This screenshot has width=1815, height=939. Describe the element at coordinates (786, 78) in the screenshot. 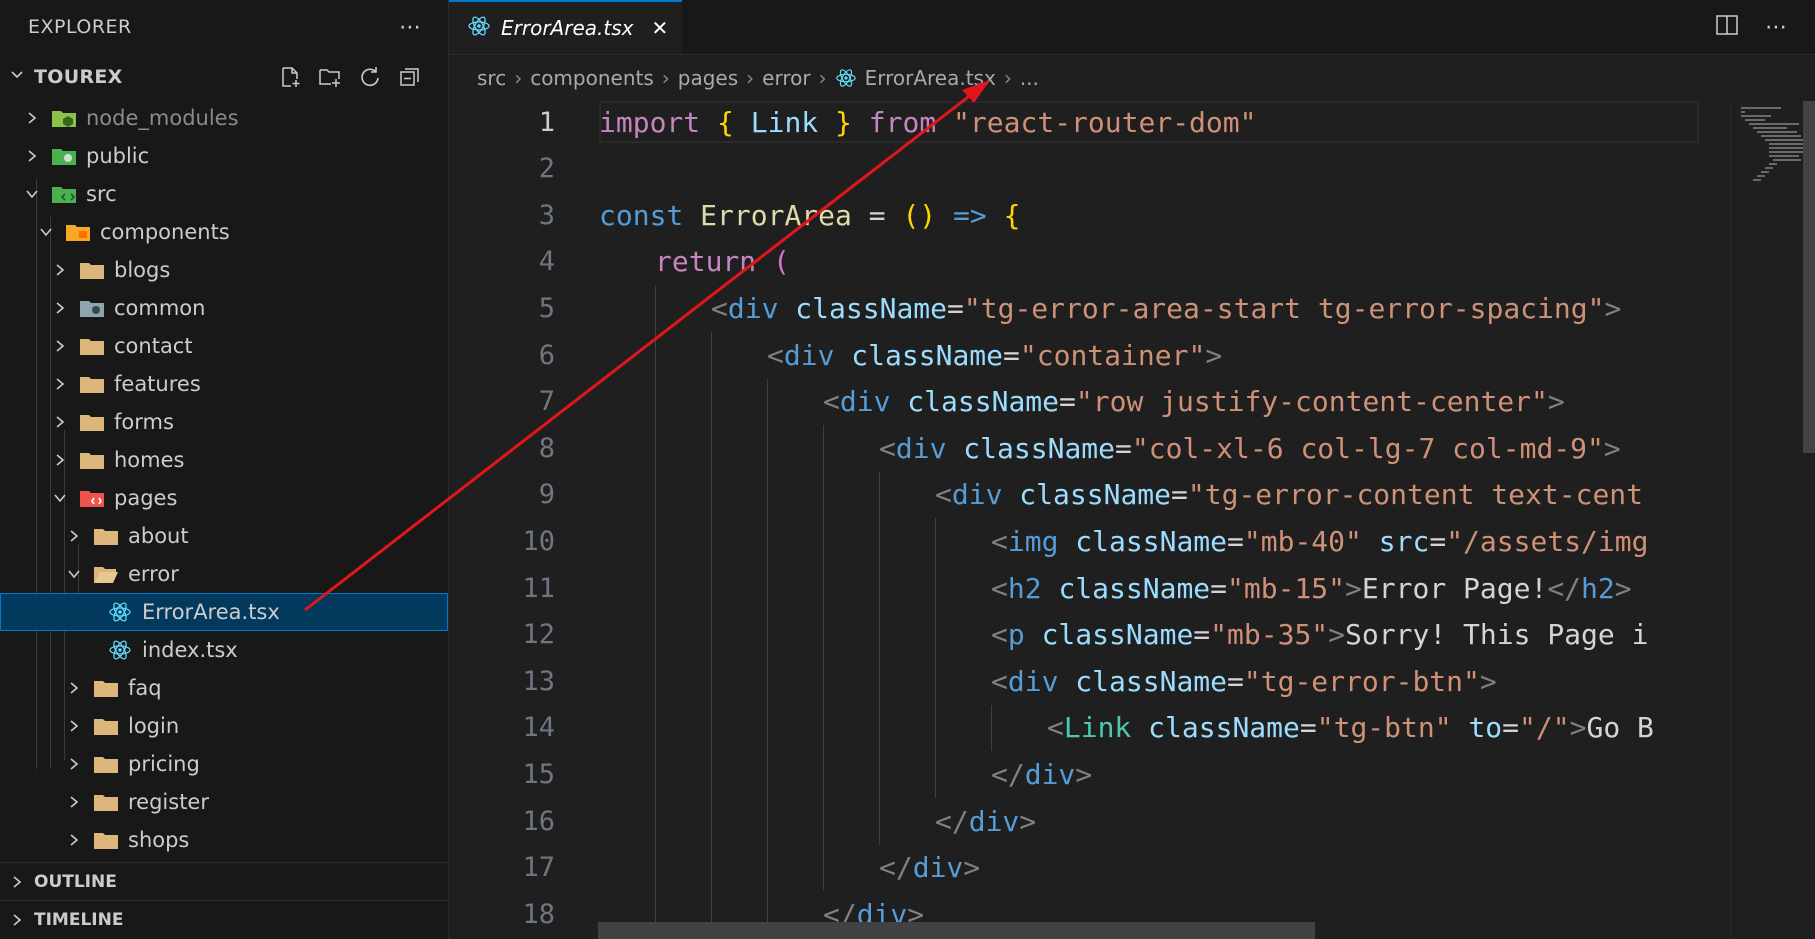

I see `breadcrumb-item: error` at that location.